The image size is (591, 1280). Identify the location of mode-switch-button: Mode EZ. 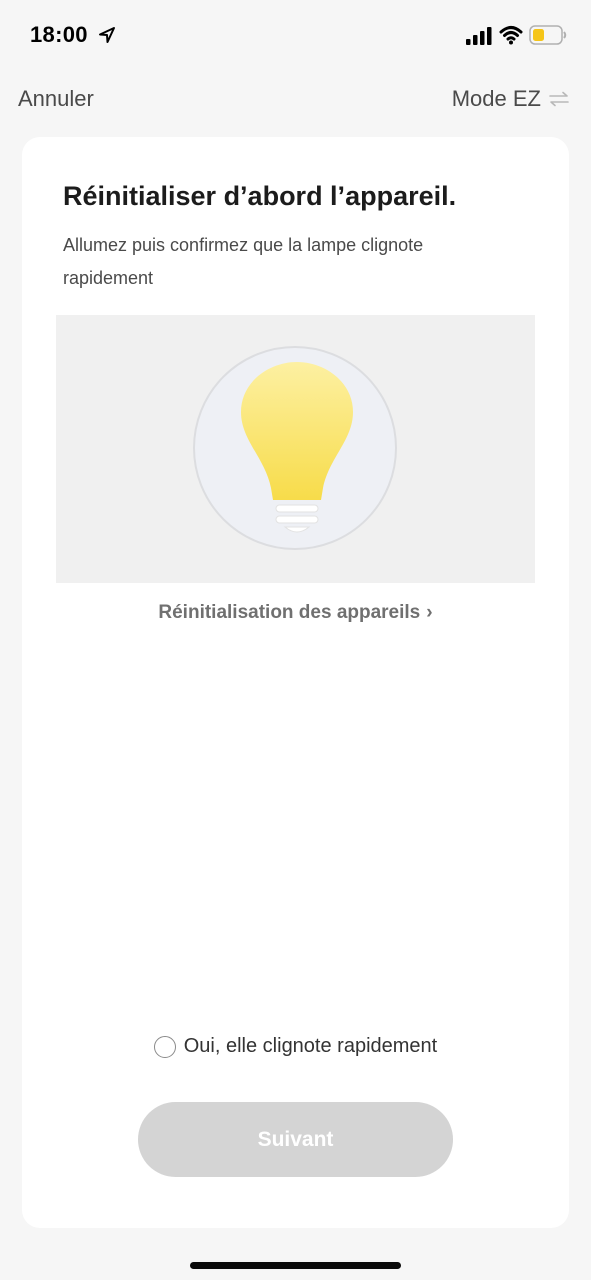
(510, 99).